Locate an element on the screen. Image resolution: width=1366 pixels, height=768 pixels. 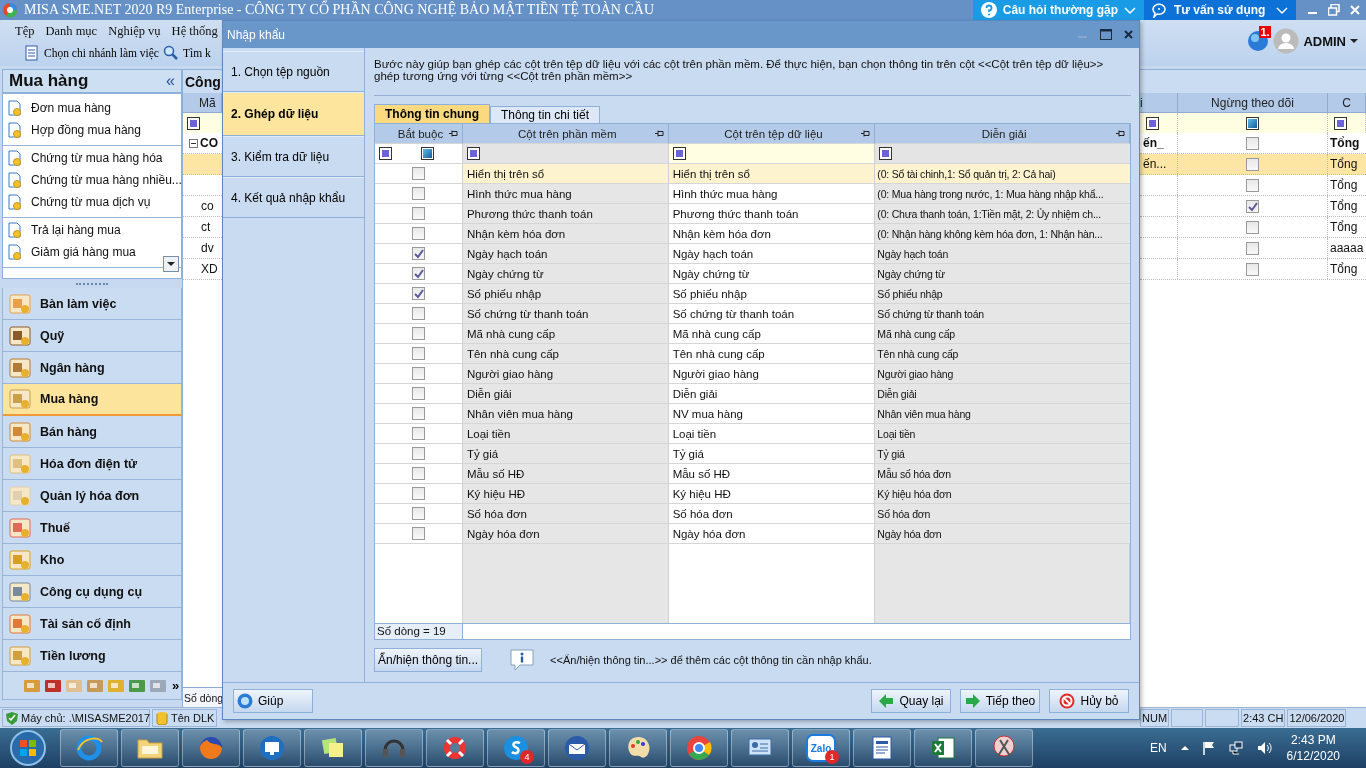
module-tab: Thuế is located at coordinates (92, 528).